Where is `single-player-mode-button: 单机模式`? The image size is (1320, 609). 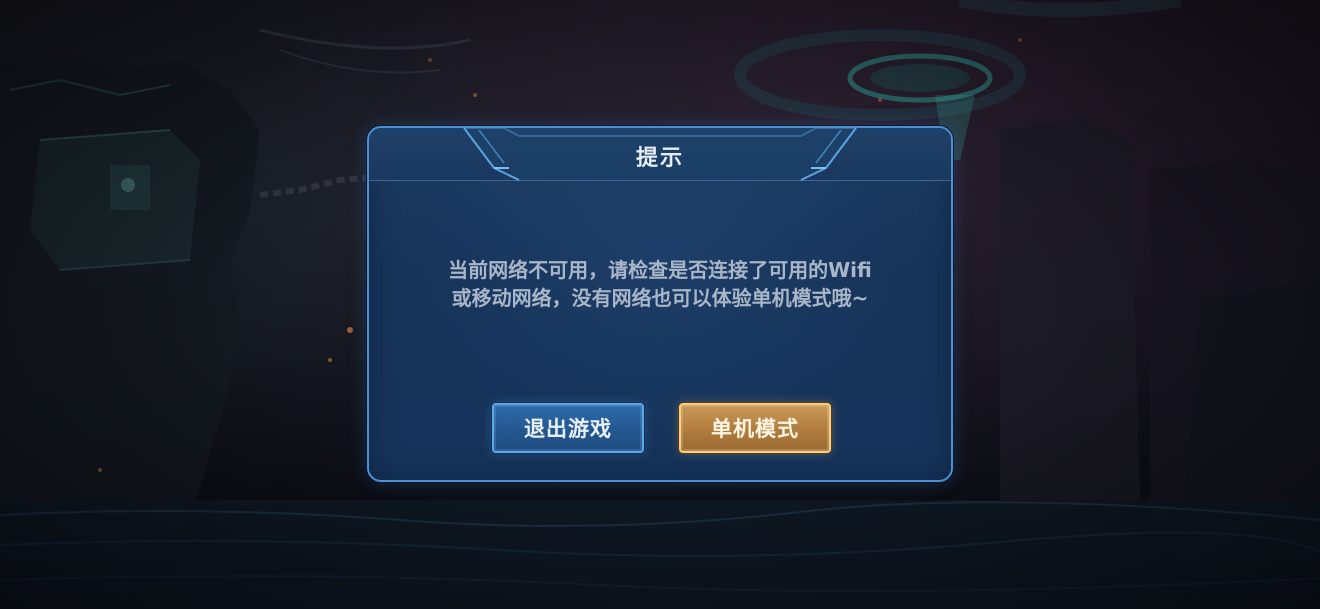 single-player-mode-button: 单机模式 is located at coordinates (755, 428).